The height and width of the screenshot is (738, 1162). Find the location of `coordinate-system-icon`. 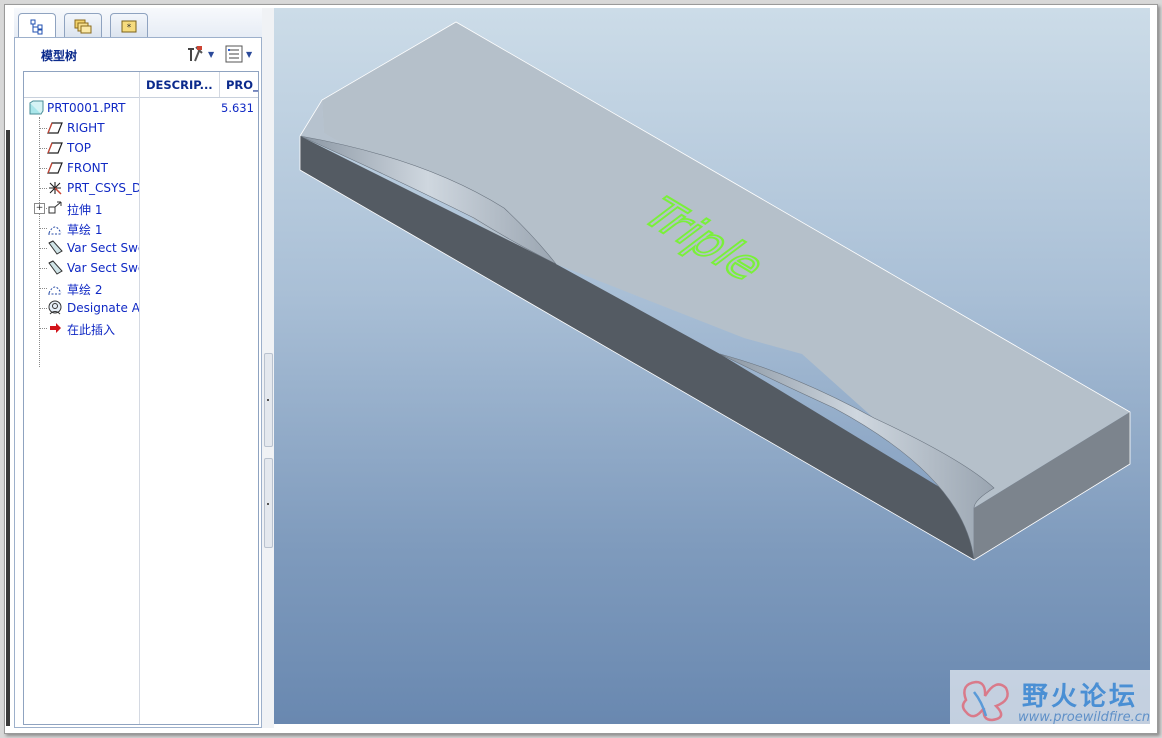

coordinate-system-icon is located at coordinates (55, 188).